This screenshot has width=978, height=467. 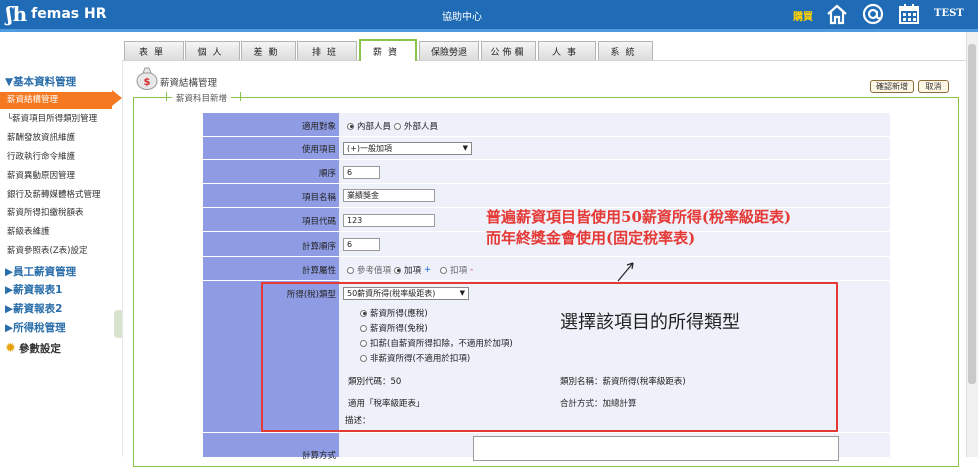 I want to click on legend-bracket-right, so click(x=240, y=96).